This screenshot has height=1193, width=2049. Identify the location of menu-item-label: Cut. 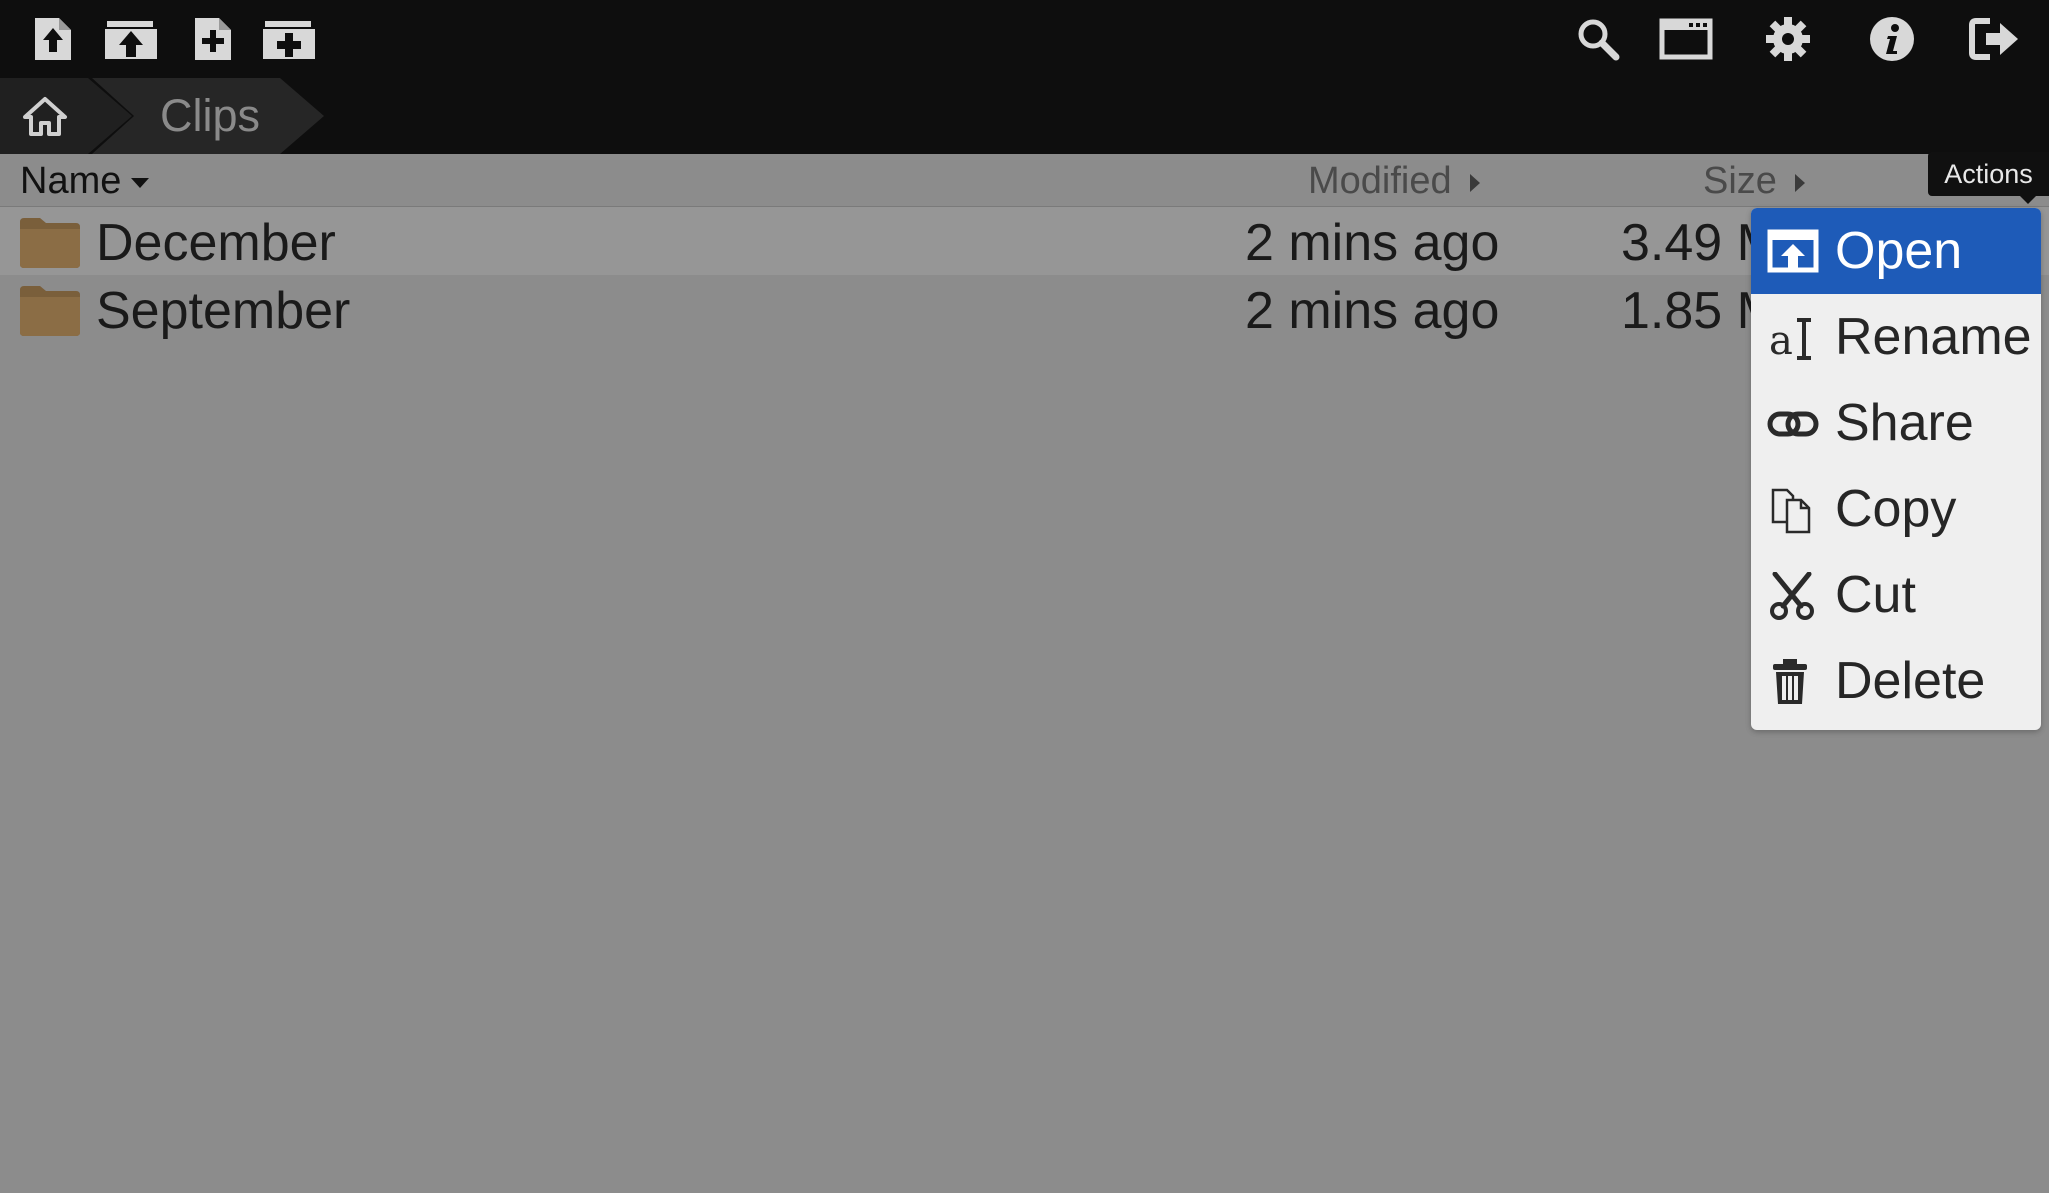
(1875, 595).